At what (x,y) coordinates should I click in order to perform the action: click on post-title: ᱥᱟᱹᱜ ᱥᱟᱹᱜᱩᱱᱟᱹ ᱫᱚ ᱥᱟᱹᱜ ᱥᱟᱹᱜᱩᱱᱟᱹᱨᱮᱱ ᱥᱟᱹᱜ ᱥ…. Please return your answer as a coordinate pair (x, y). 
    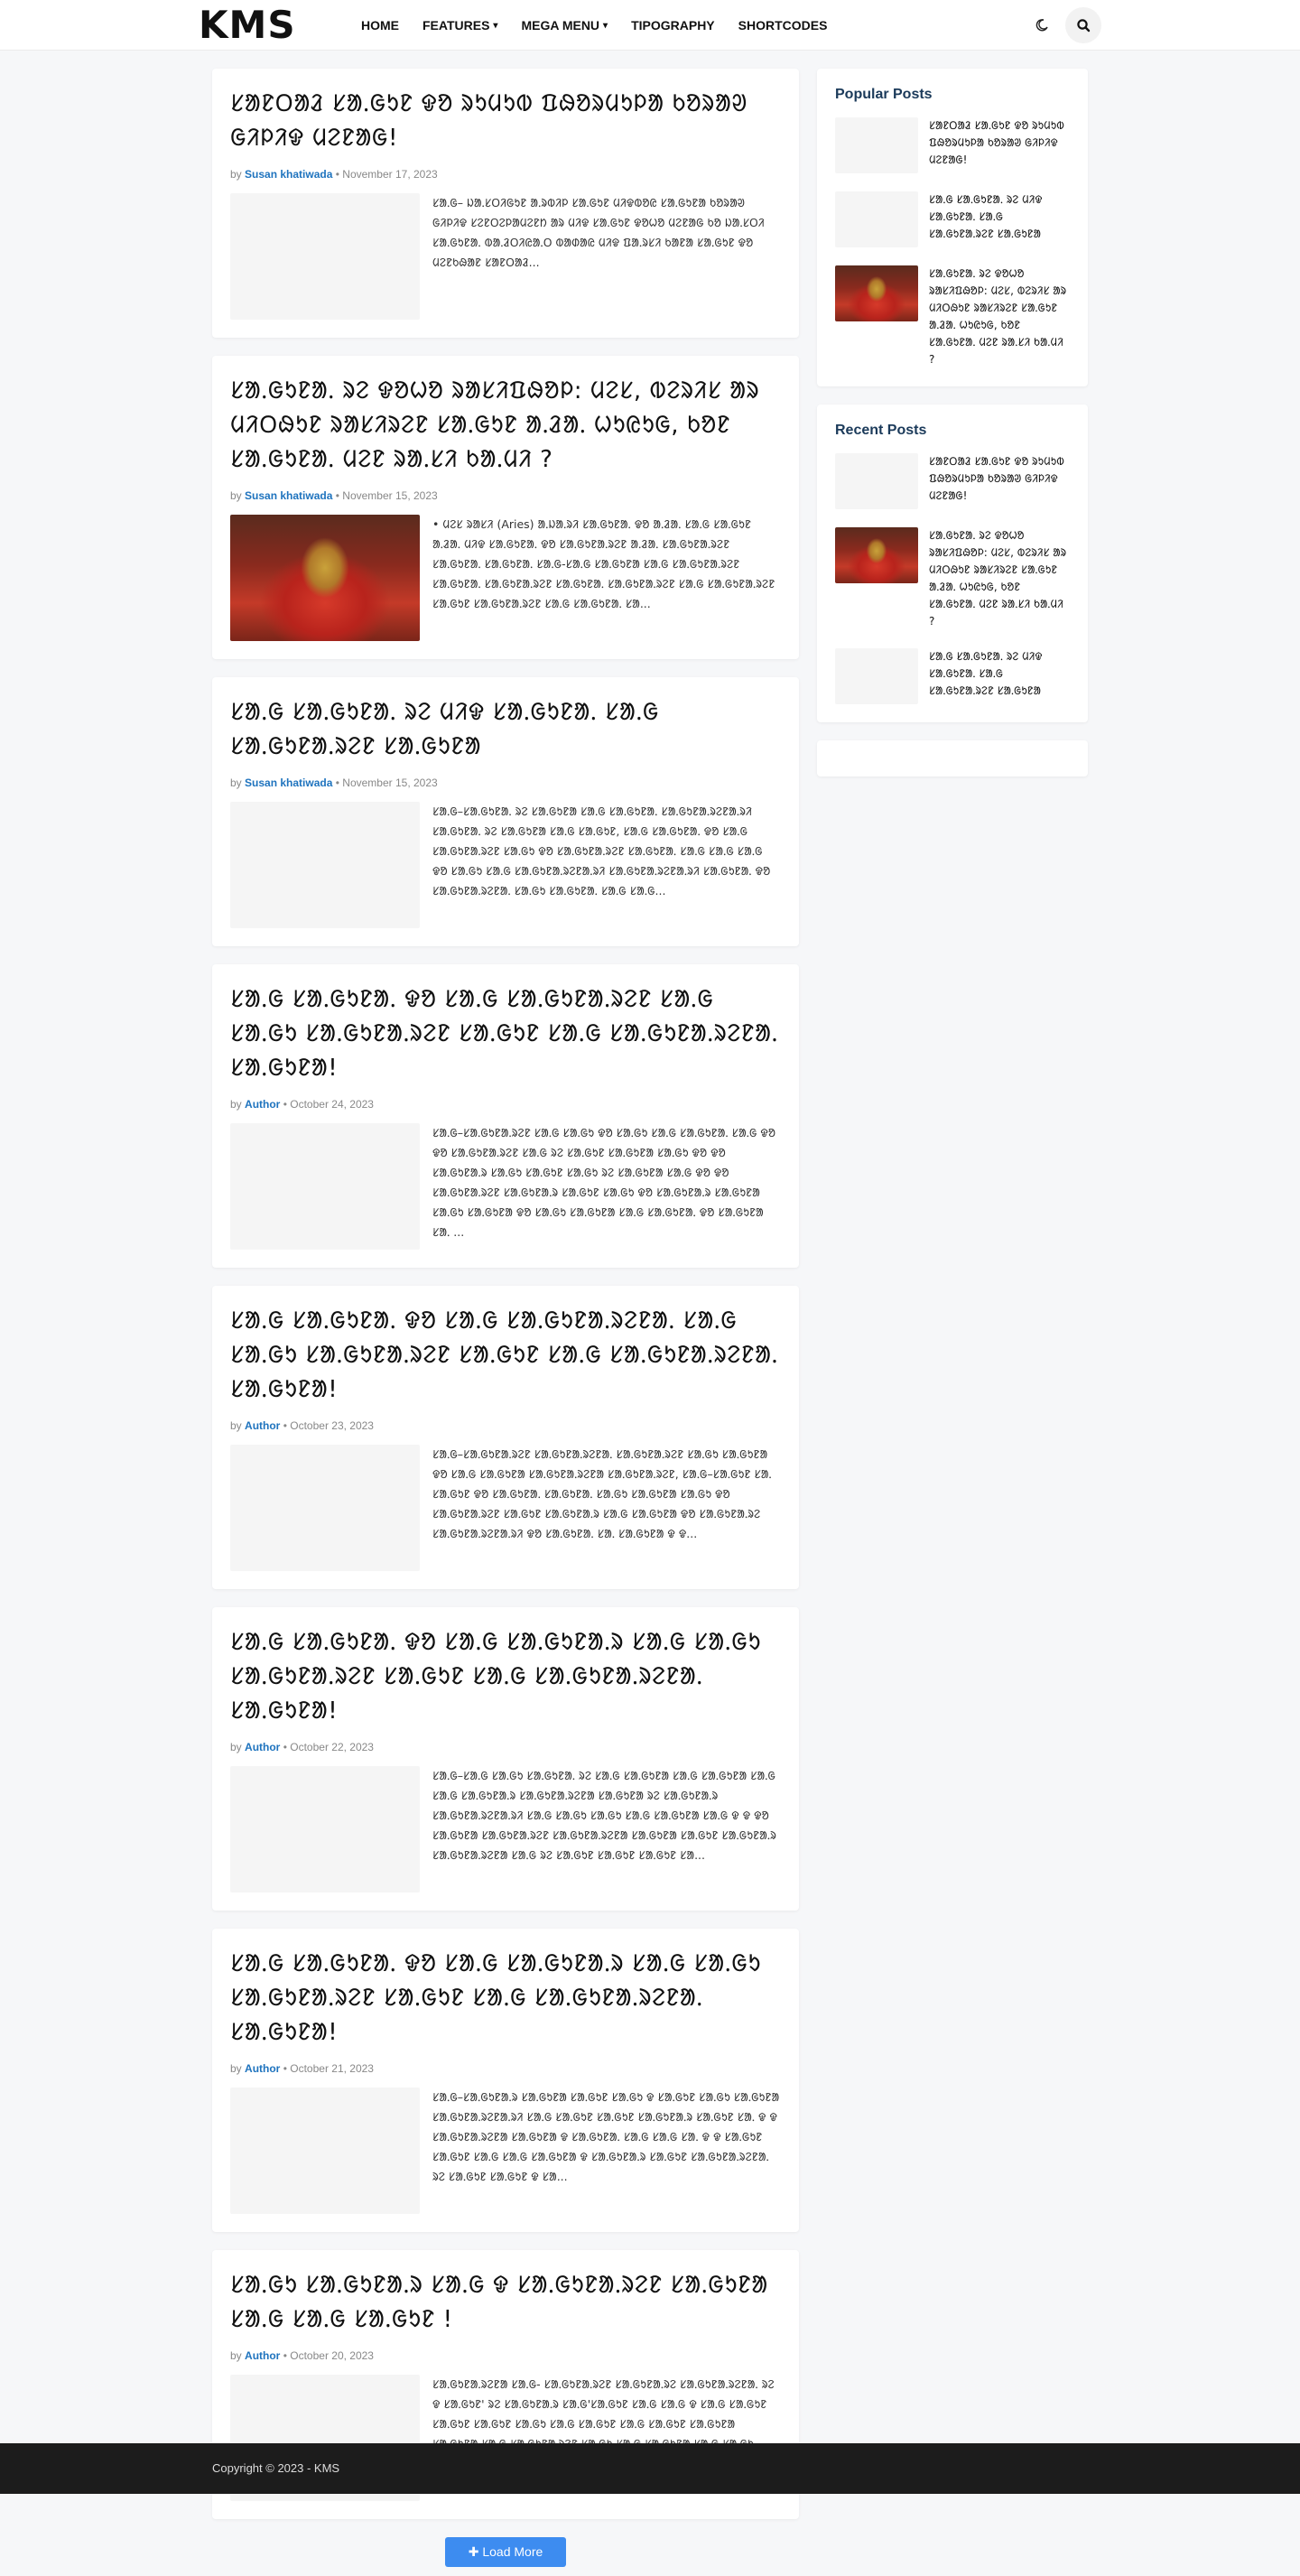
    Looking at the image, I should click on (505, 1033).